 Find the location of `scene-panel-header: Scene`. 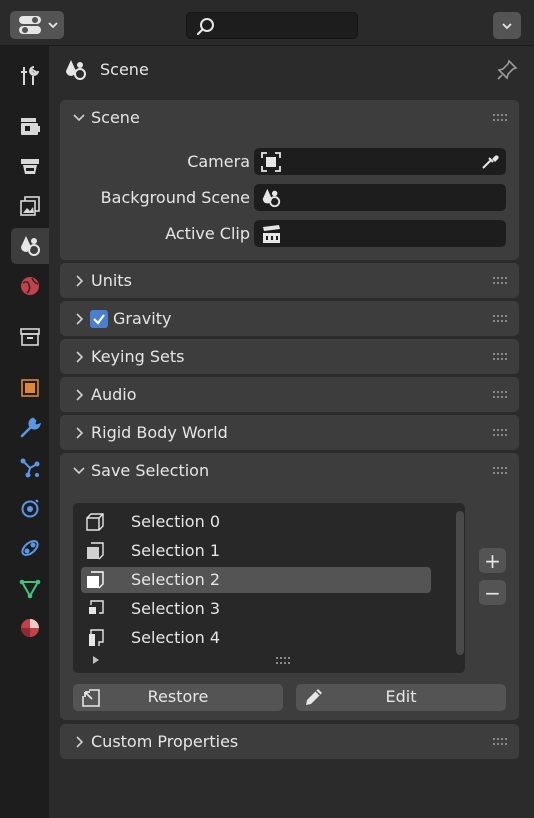

scene-panel-header: Scene is located at coordinates (289, 118).